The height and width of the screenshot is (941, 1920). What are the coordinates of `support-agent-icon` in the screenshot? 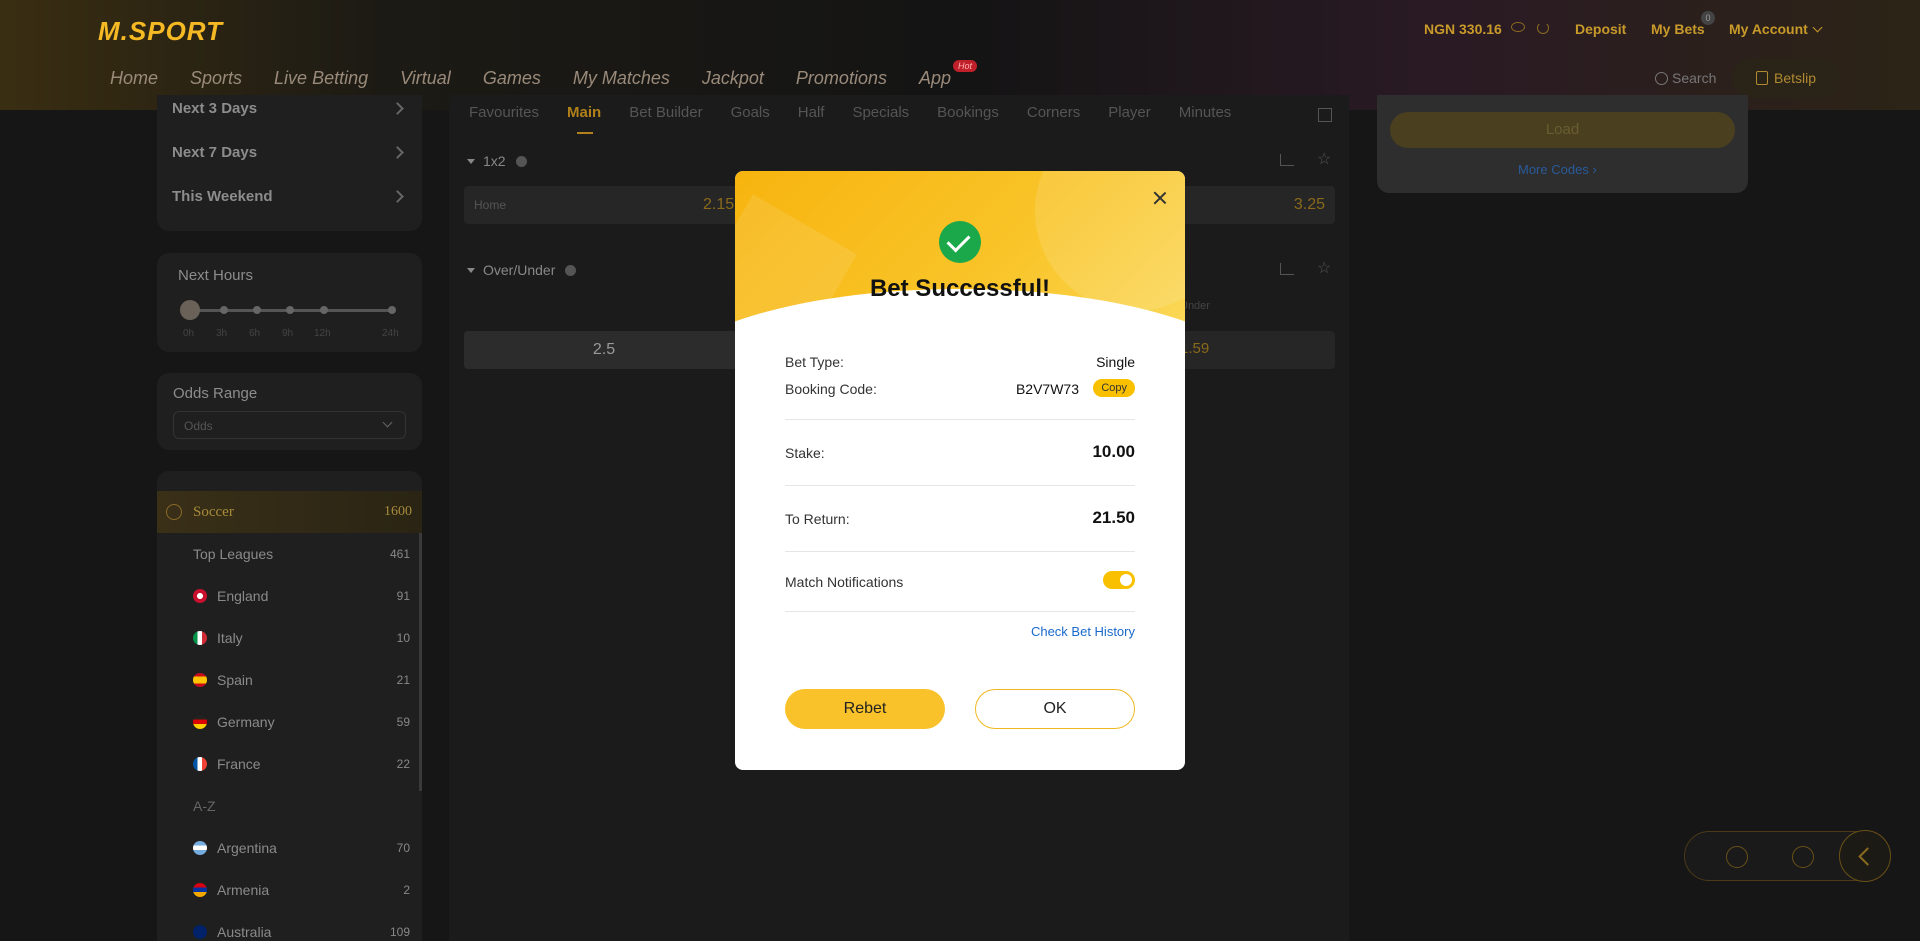 It's located at (1803, 857).